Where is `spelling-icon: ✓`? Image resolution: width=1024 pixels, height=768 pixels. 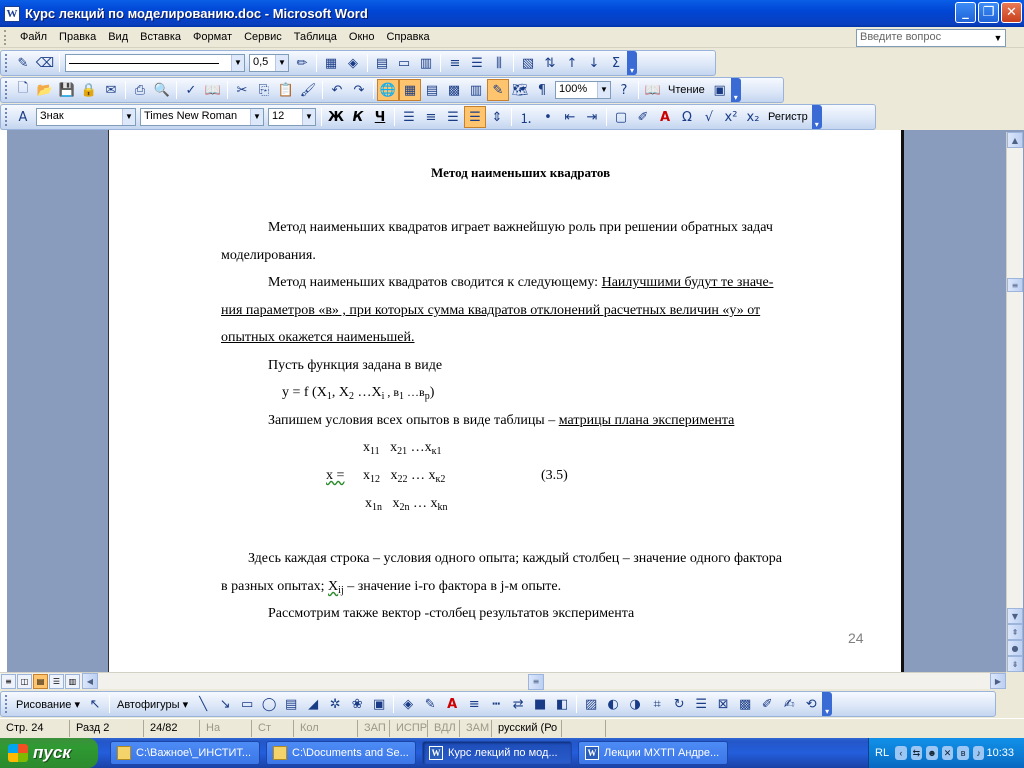
spelling-icon: ✓ is located at coordinates (191, 90).